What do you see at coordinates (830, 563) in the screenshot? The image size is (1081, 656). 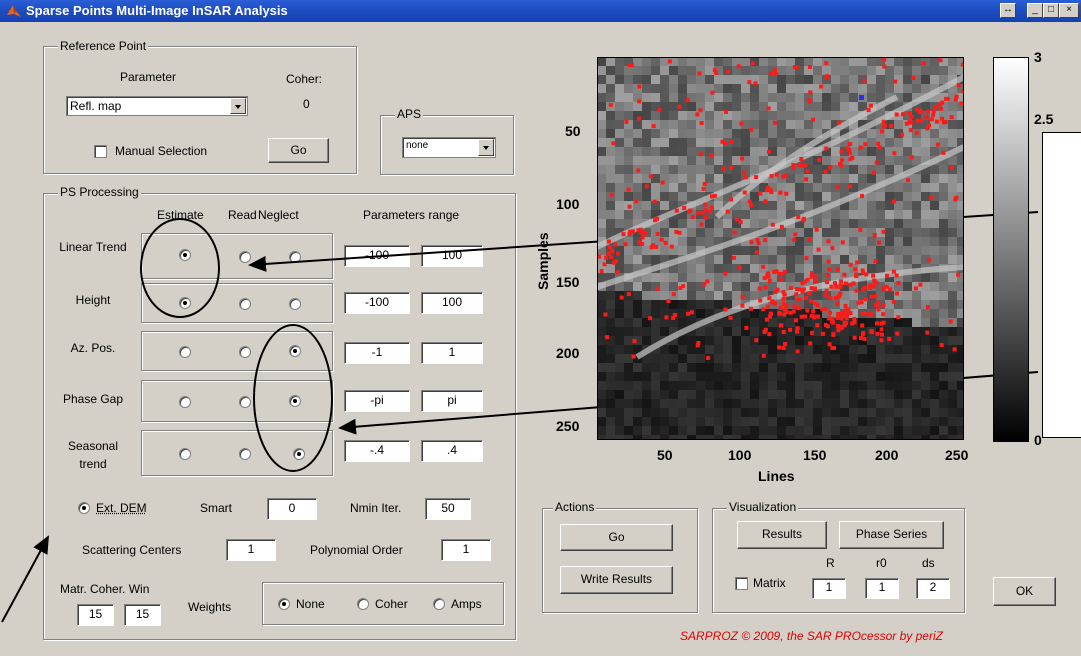 I see `r-label: R` at bounding box center [830, 563].